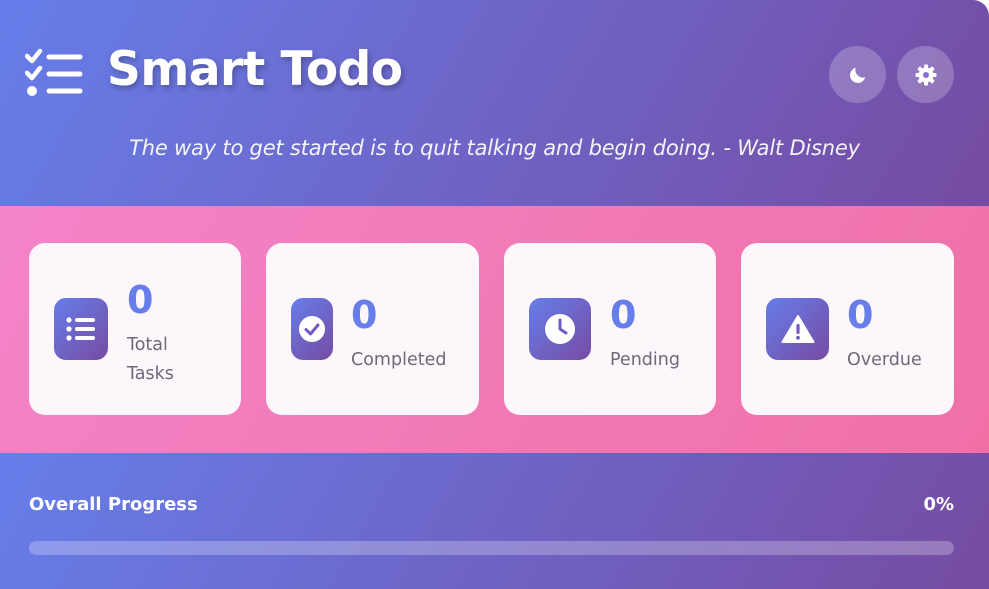 The width and height of the screenshot is (989, 589). I want to click on stat-card-completed: 0 Completed, so click(372, 329).